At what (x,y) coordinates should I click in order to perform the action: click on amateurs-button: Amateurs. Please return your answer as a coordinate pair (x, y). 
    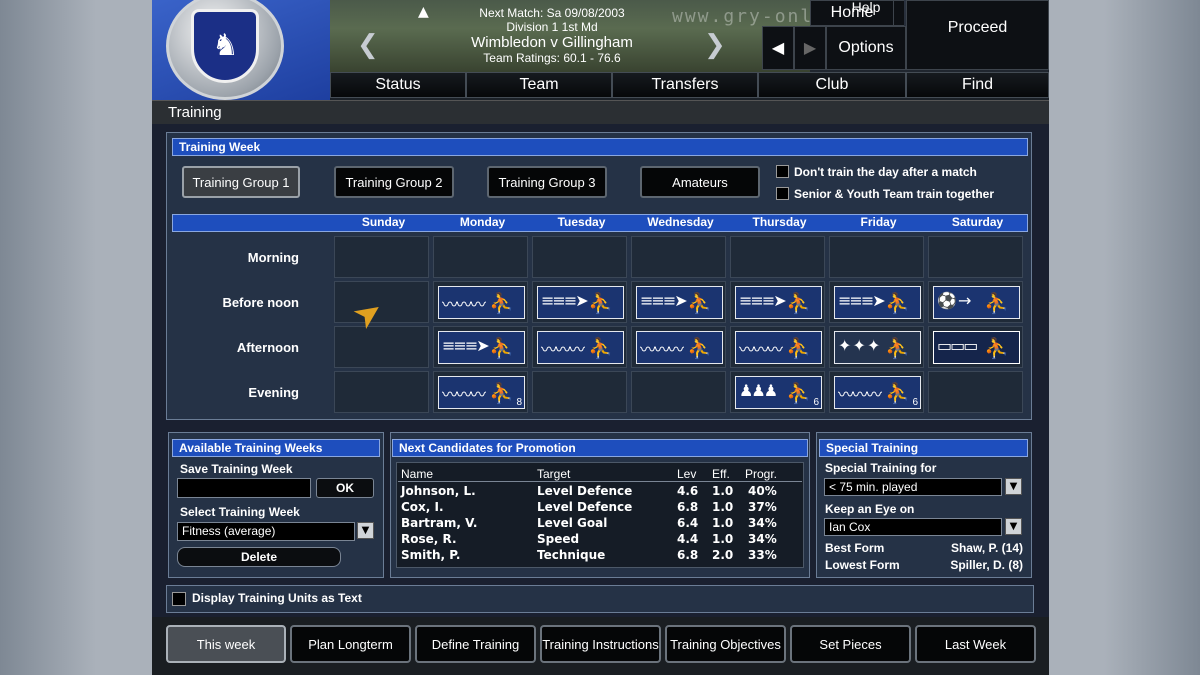
    Looking at the image, I should click on (700, 182).